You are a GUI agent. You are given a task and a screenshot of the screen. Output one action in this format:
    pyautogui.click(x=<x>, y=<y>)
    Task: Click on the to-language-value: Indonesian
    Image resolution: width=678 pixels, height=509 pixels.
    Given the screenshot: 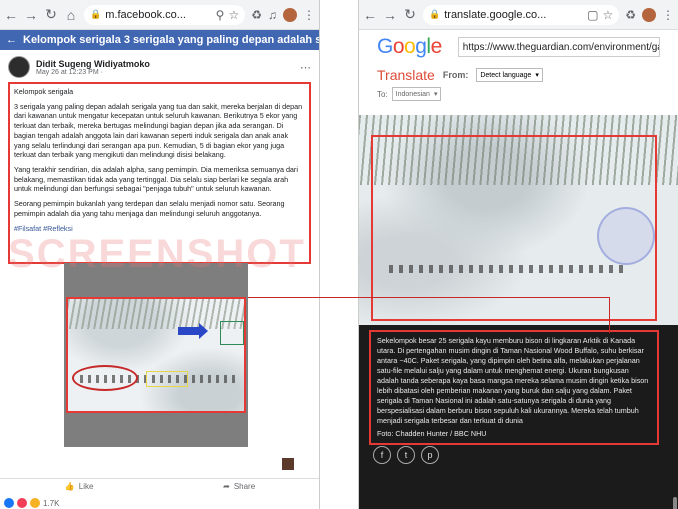 What is the action you would take?
    pyautogui.click(x=412, y=94)
    